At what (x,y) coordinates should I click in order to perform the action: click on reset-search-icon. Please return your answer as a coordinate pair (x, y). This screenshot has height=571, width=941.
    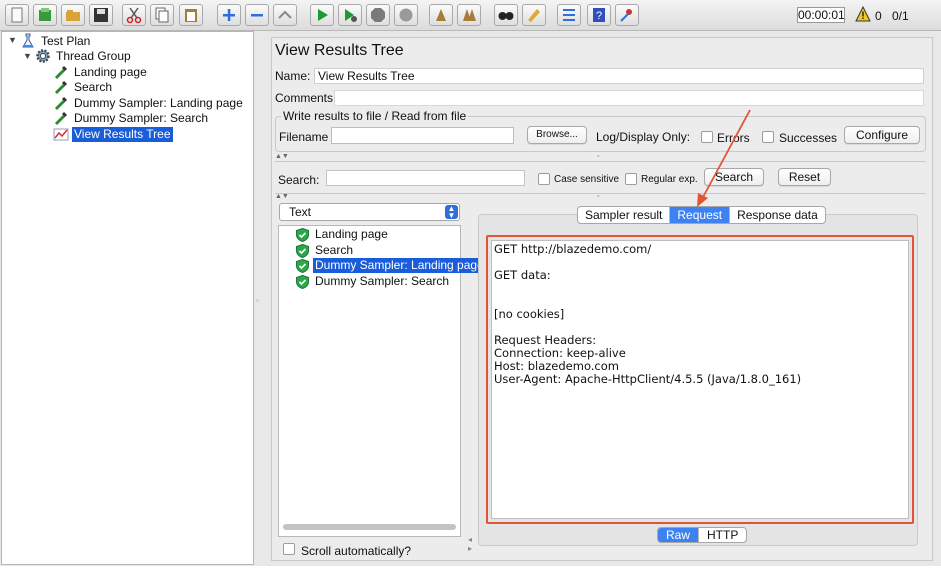
    Looking at the image, I should click on (534, 15).